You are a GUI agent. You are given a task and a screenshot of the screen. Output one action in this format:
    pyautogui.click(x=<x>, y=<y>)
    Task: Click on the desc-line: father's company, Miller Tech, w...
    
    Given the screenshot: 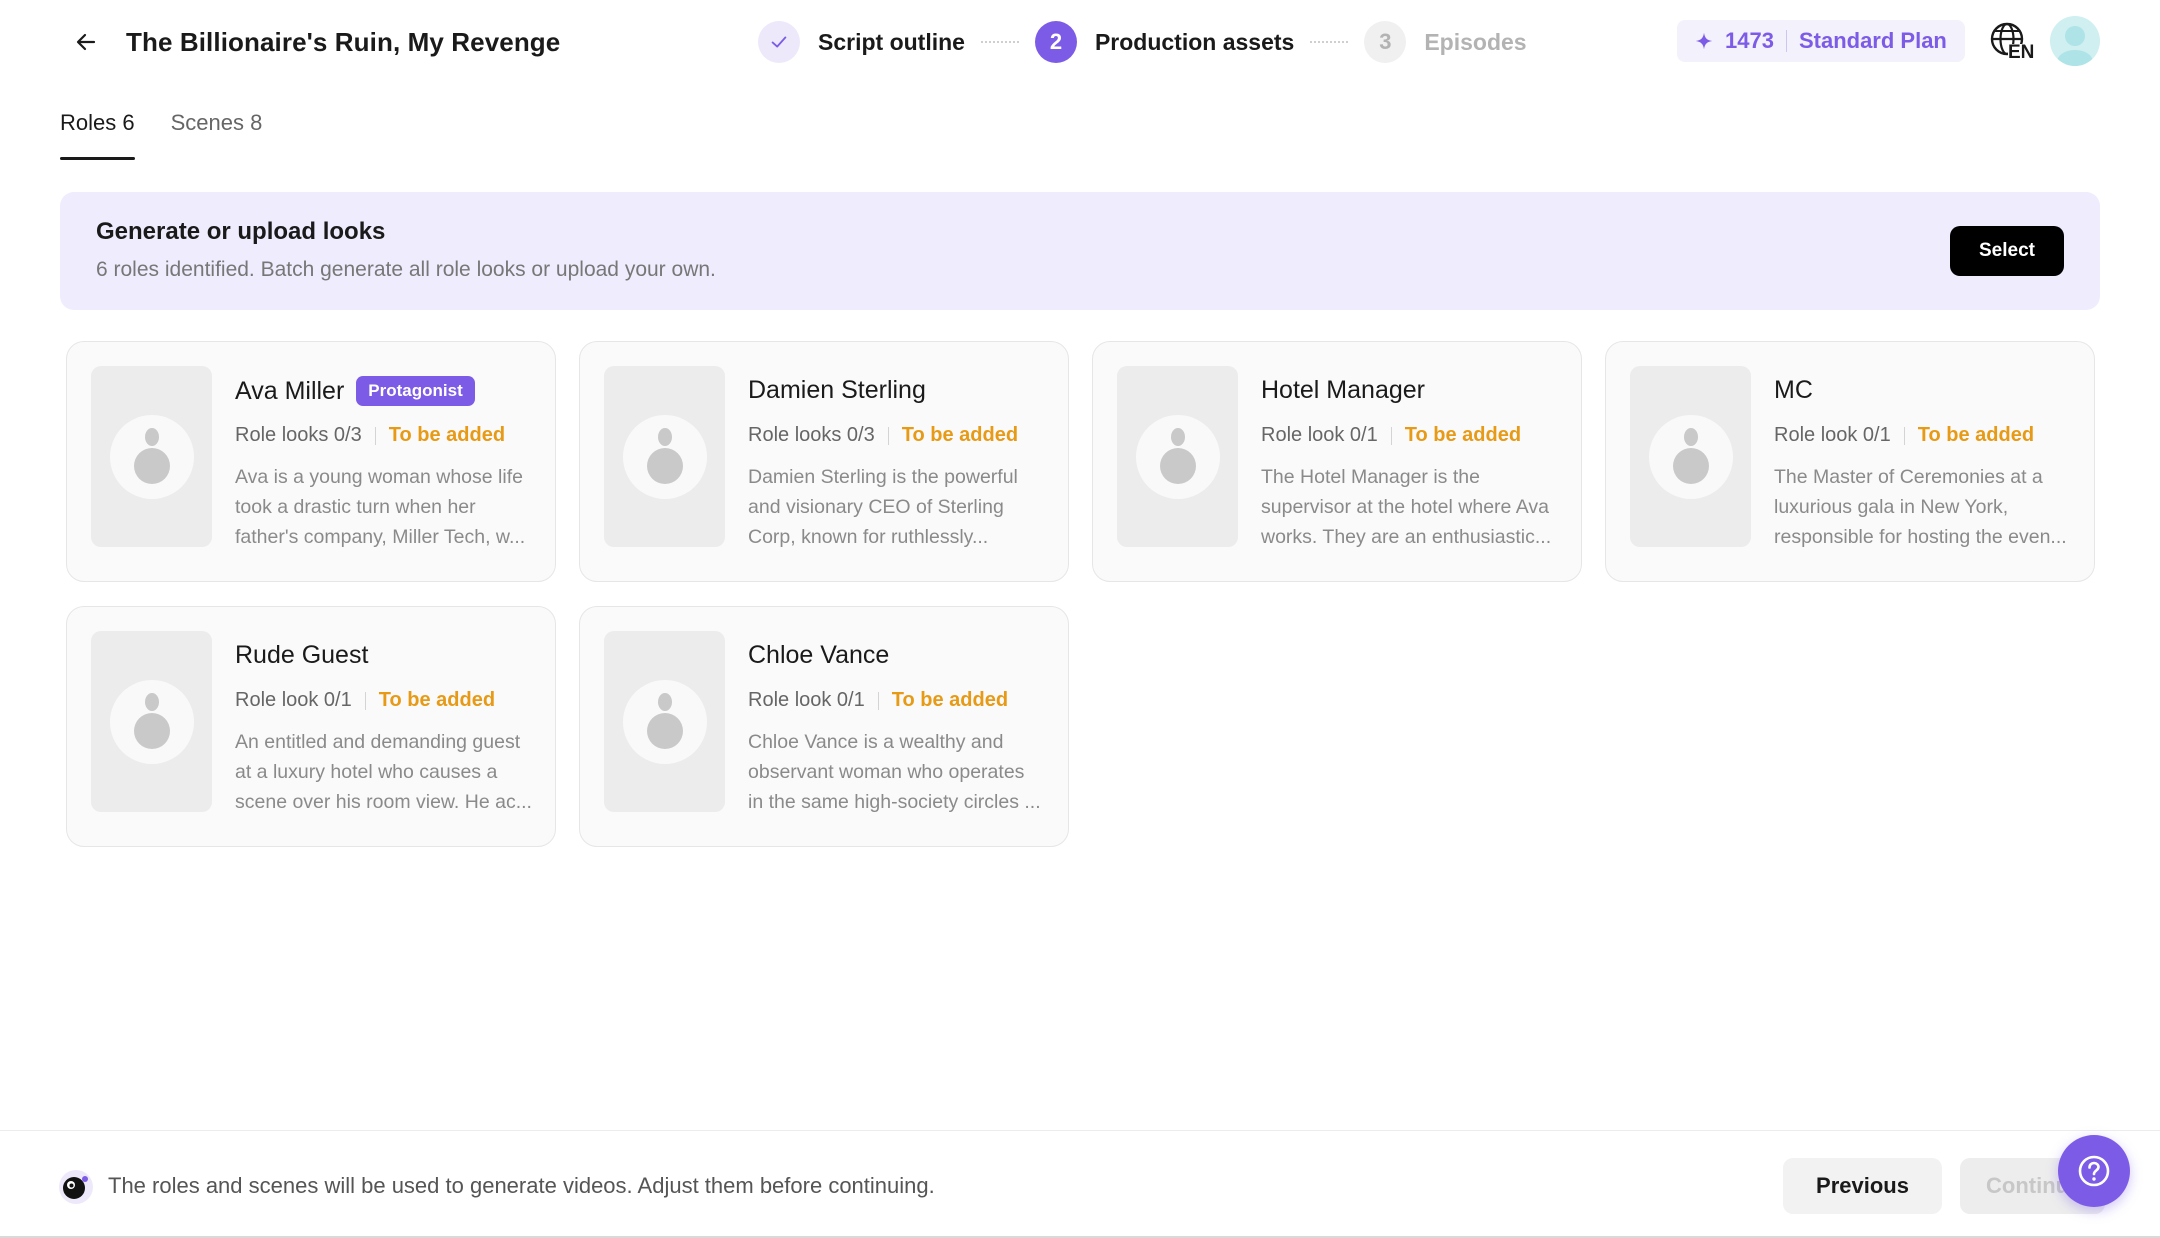 What is the action you would take?
    pyautogui.click(x=380, y=537)
    